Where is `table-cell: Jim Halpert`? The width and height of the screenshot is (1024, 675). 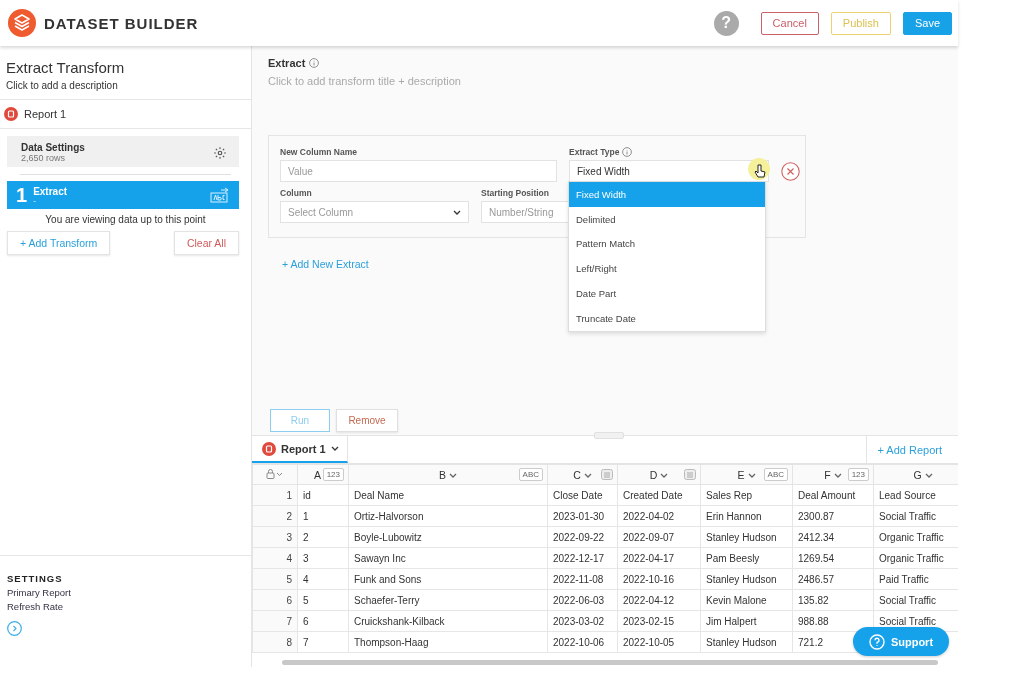 table-cell: Jim Halpert is located at coordinates (746, 621).